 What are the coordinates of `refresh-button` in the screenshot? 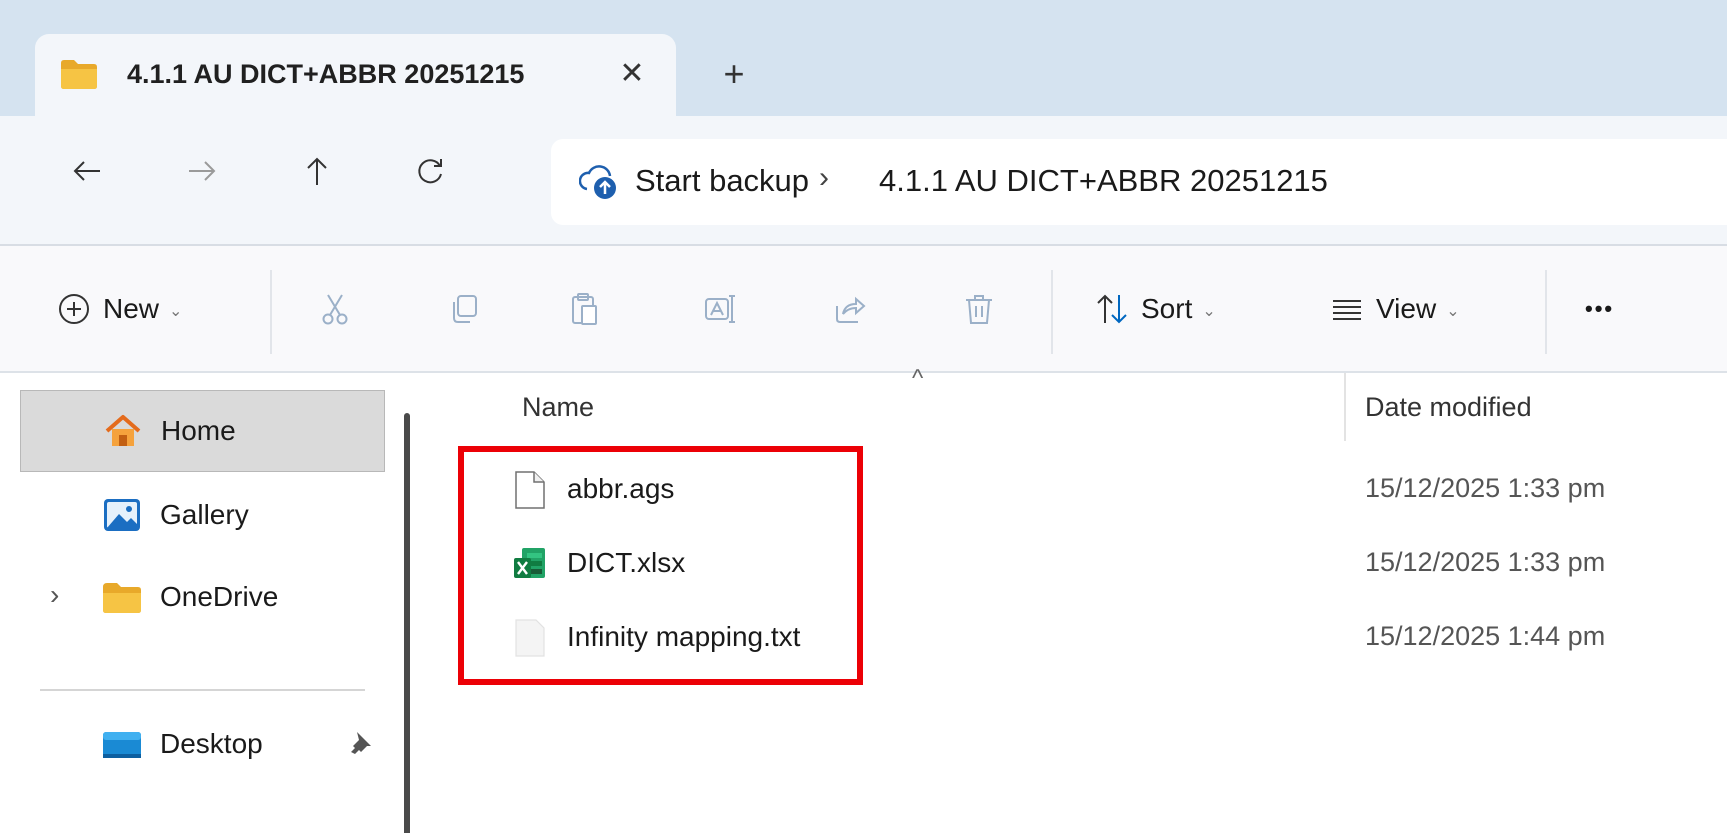 It's located at (430, 171).